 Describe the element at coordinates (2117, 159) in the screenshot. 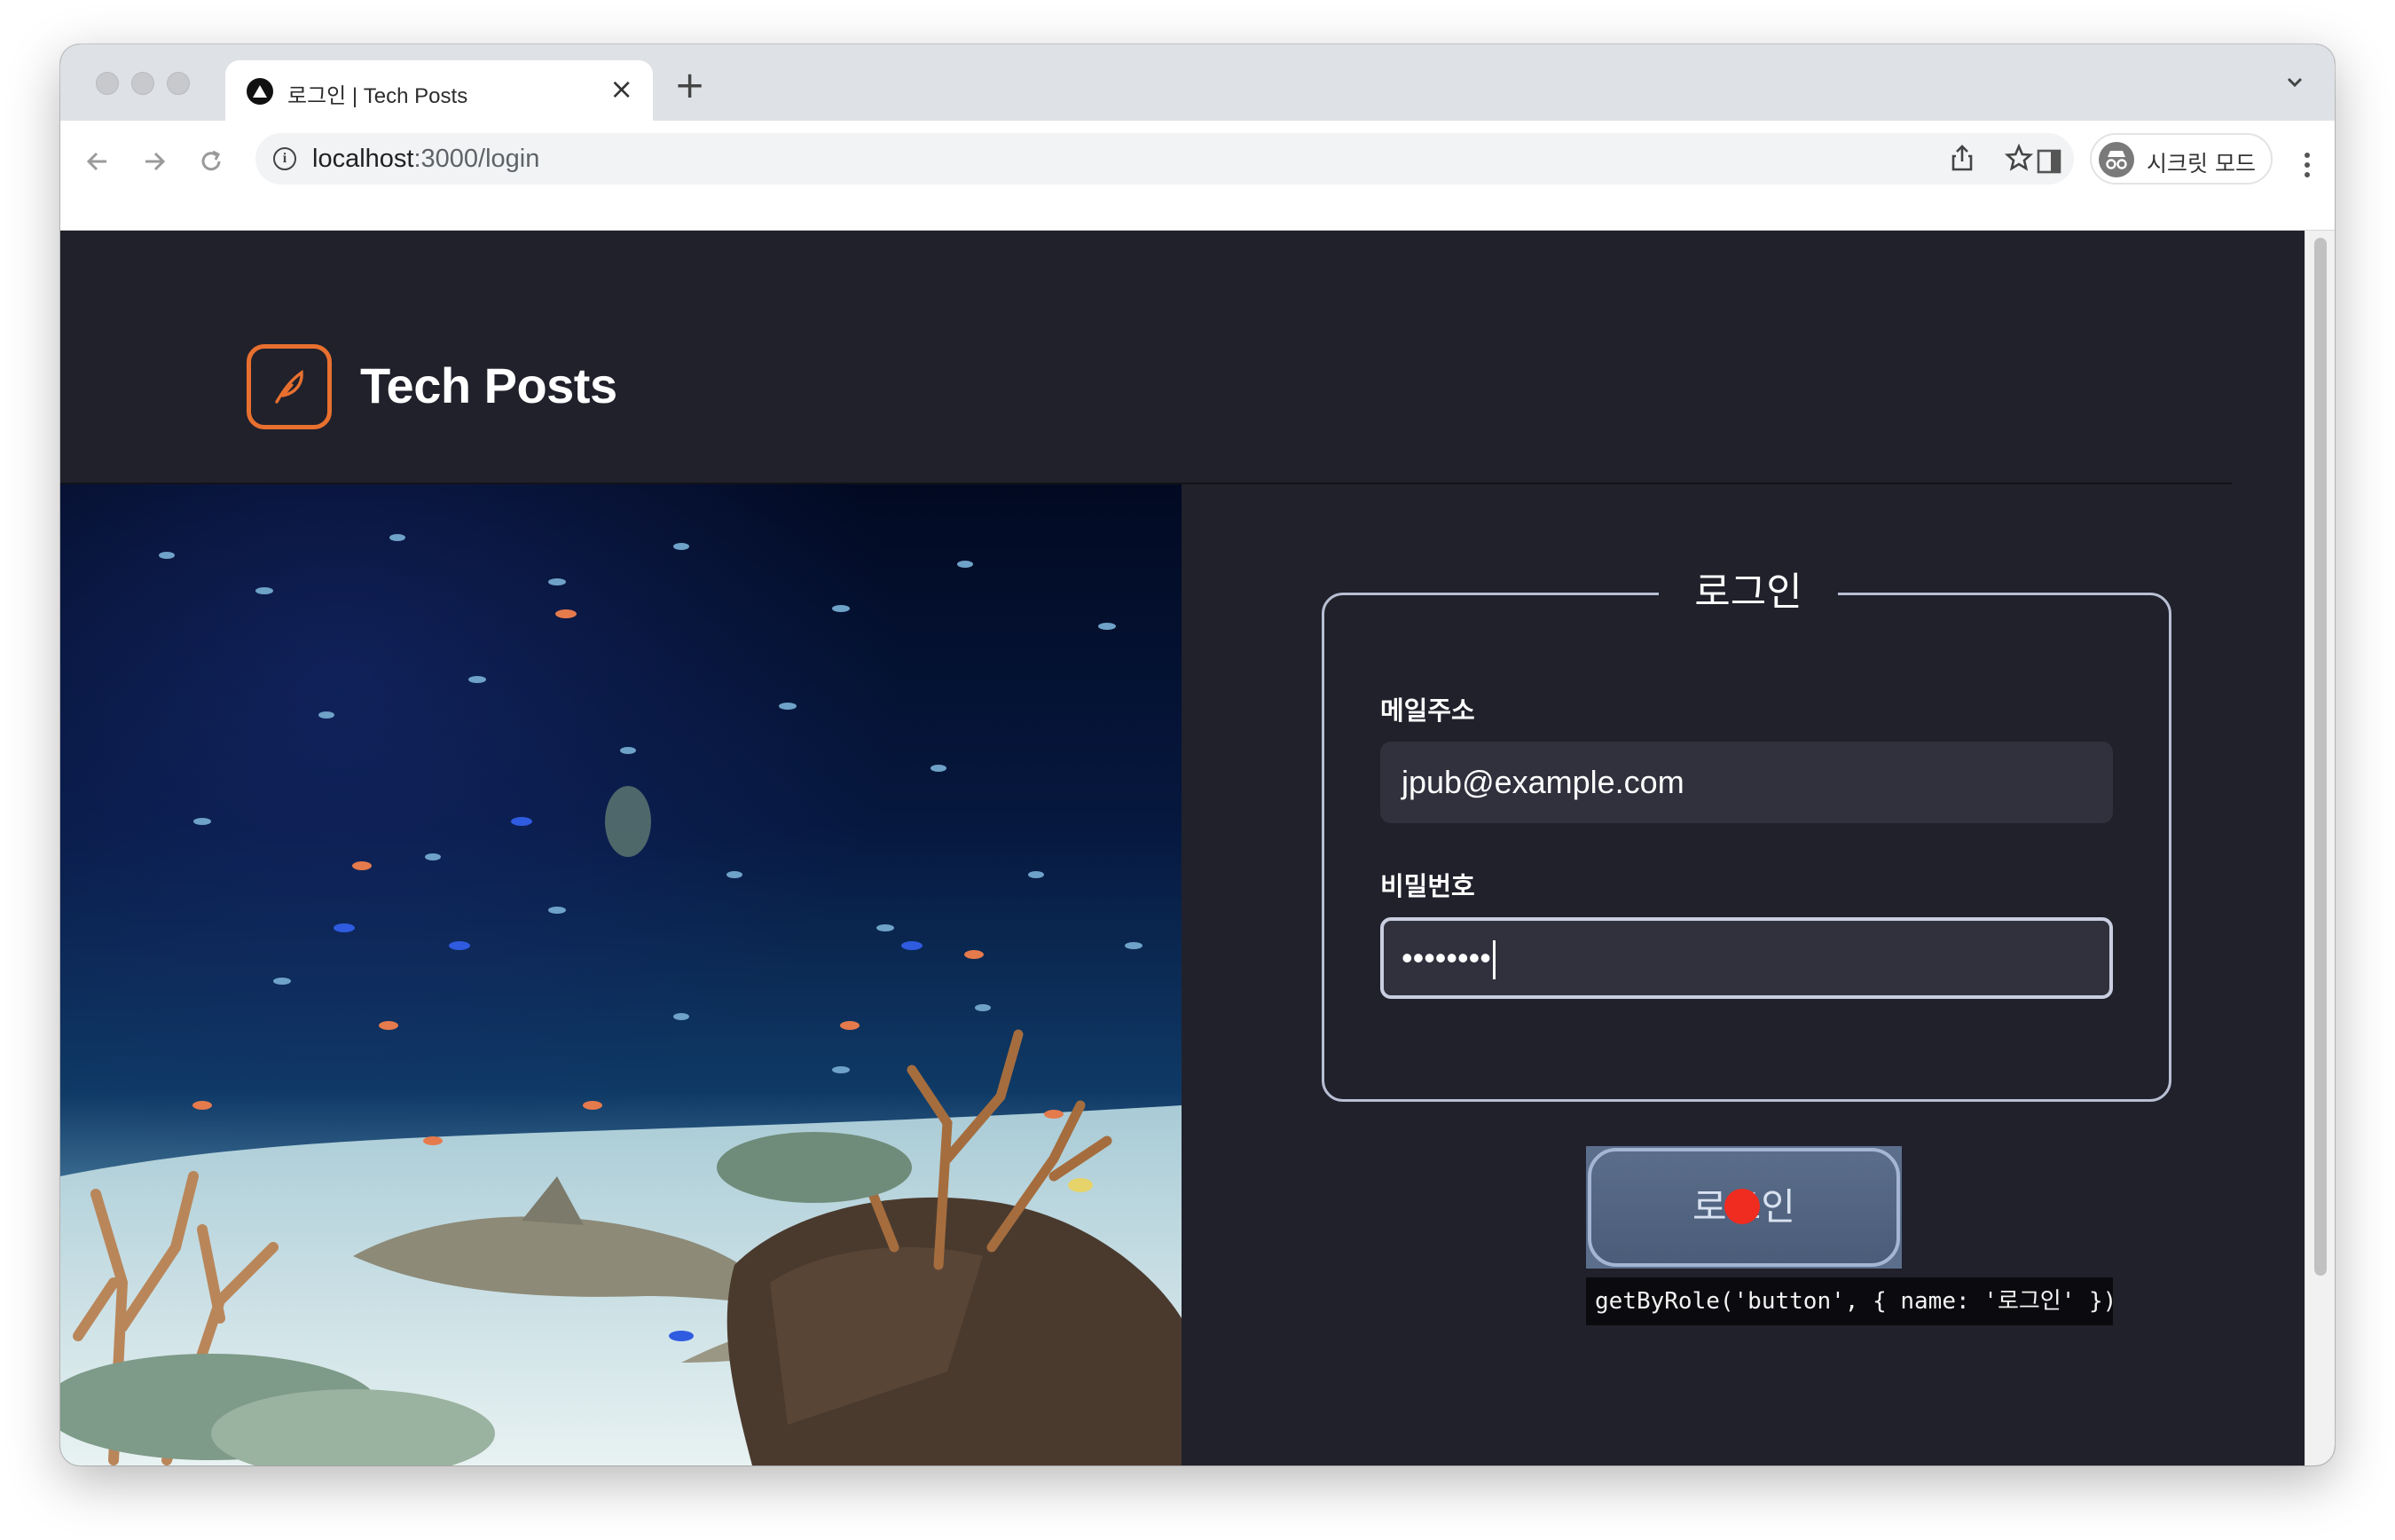

I see `incognito-icon` at that location.